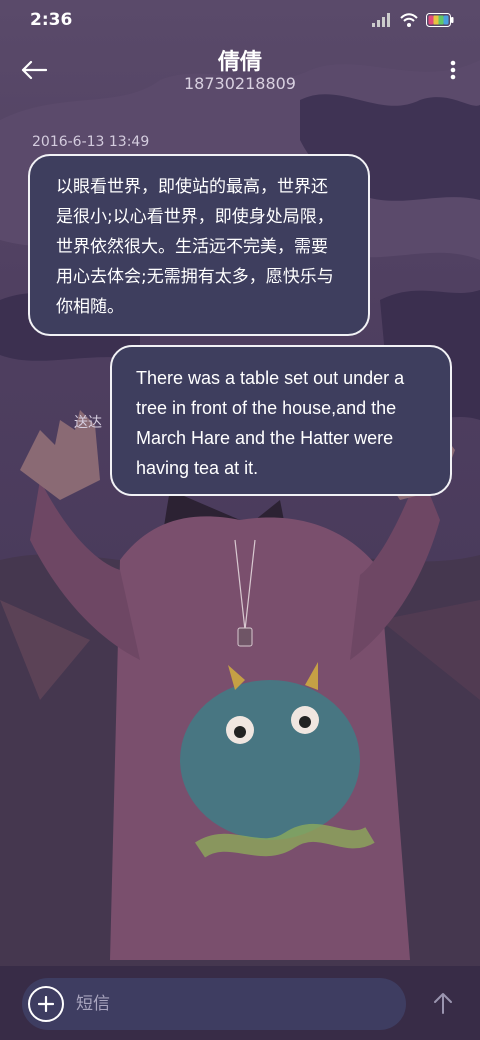  Describe the element at coordinates (239, 62) in the screenshot. I see `contact-name: 倩倩` at that location.